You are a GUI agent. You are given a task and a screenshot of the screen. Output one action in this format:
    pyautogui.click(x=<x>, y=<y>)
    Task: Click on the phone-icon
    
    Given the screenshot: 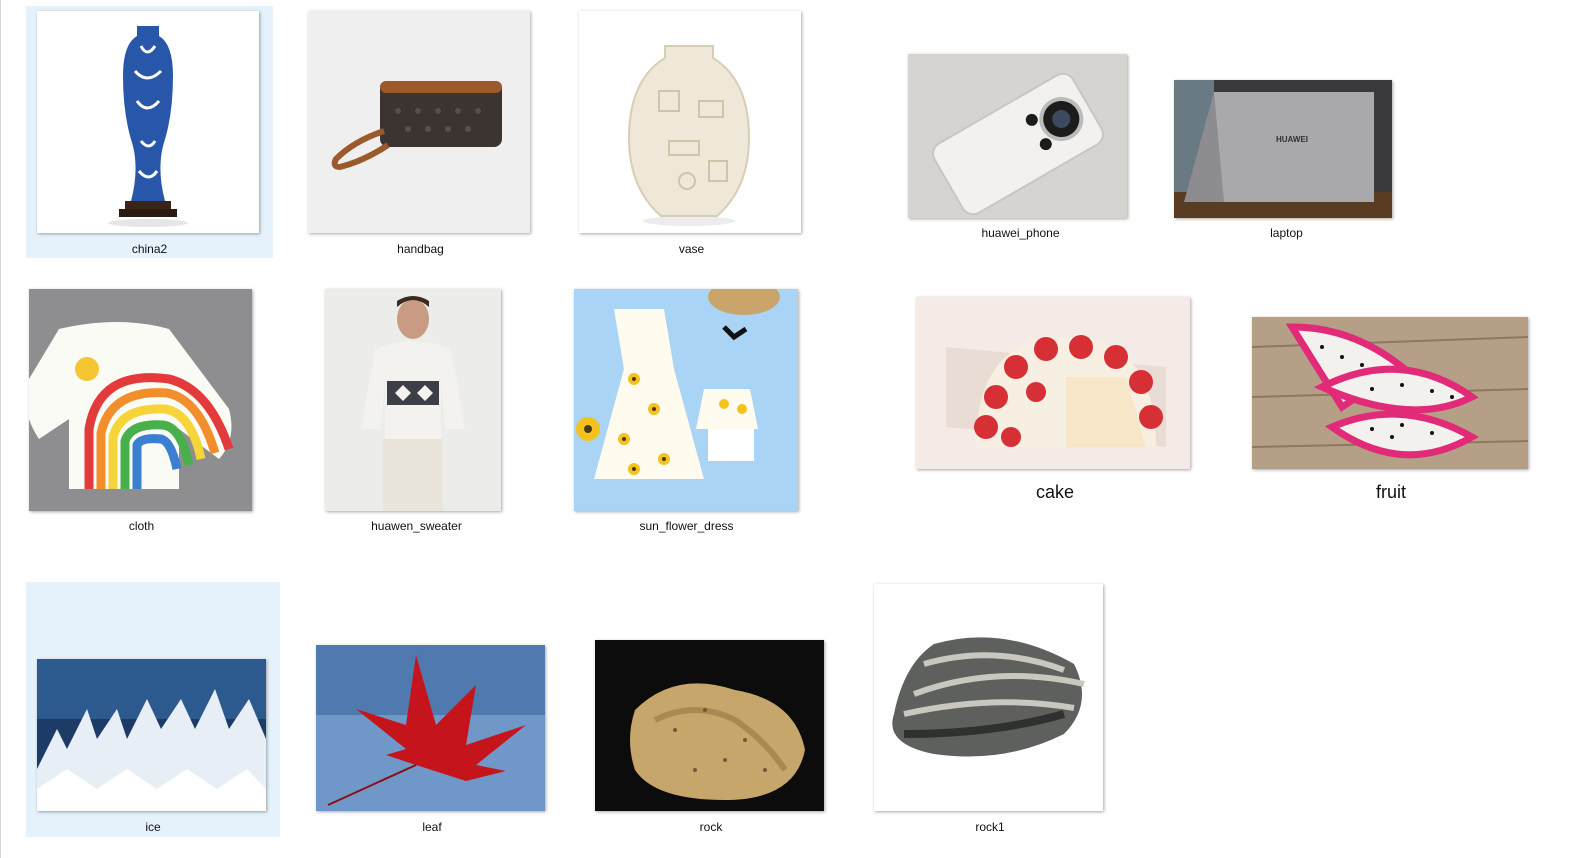 What is the action you would take?
    pyautogui.click(x=1017, y=136)
    